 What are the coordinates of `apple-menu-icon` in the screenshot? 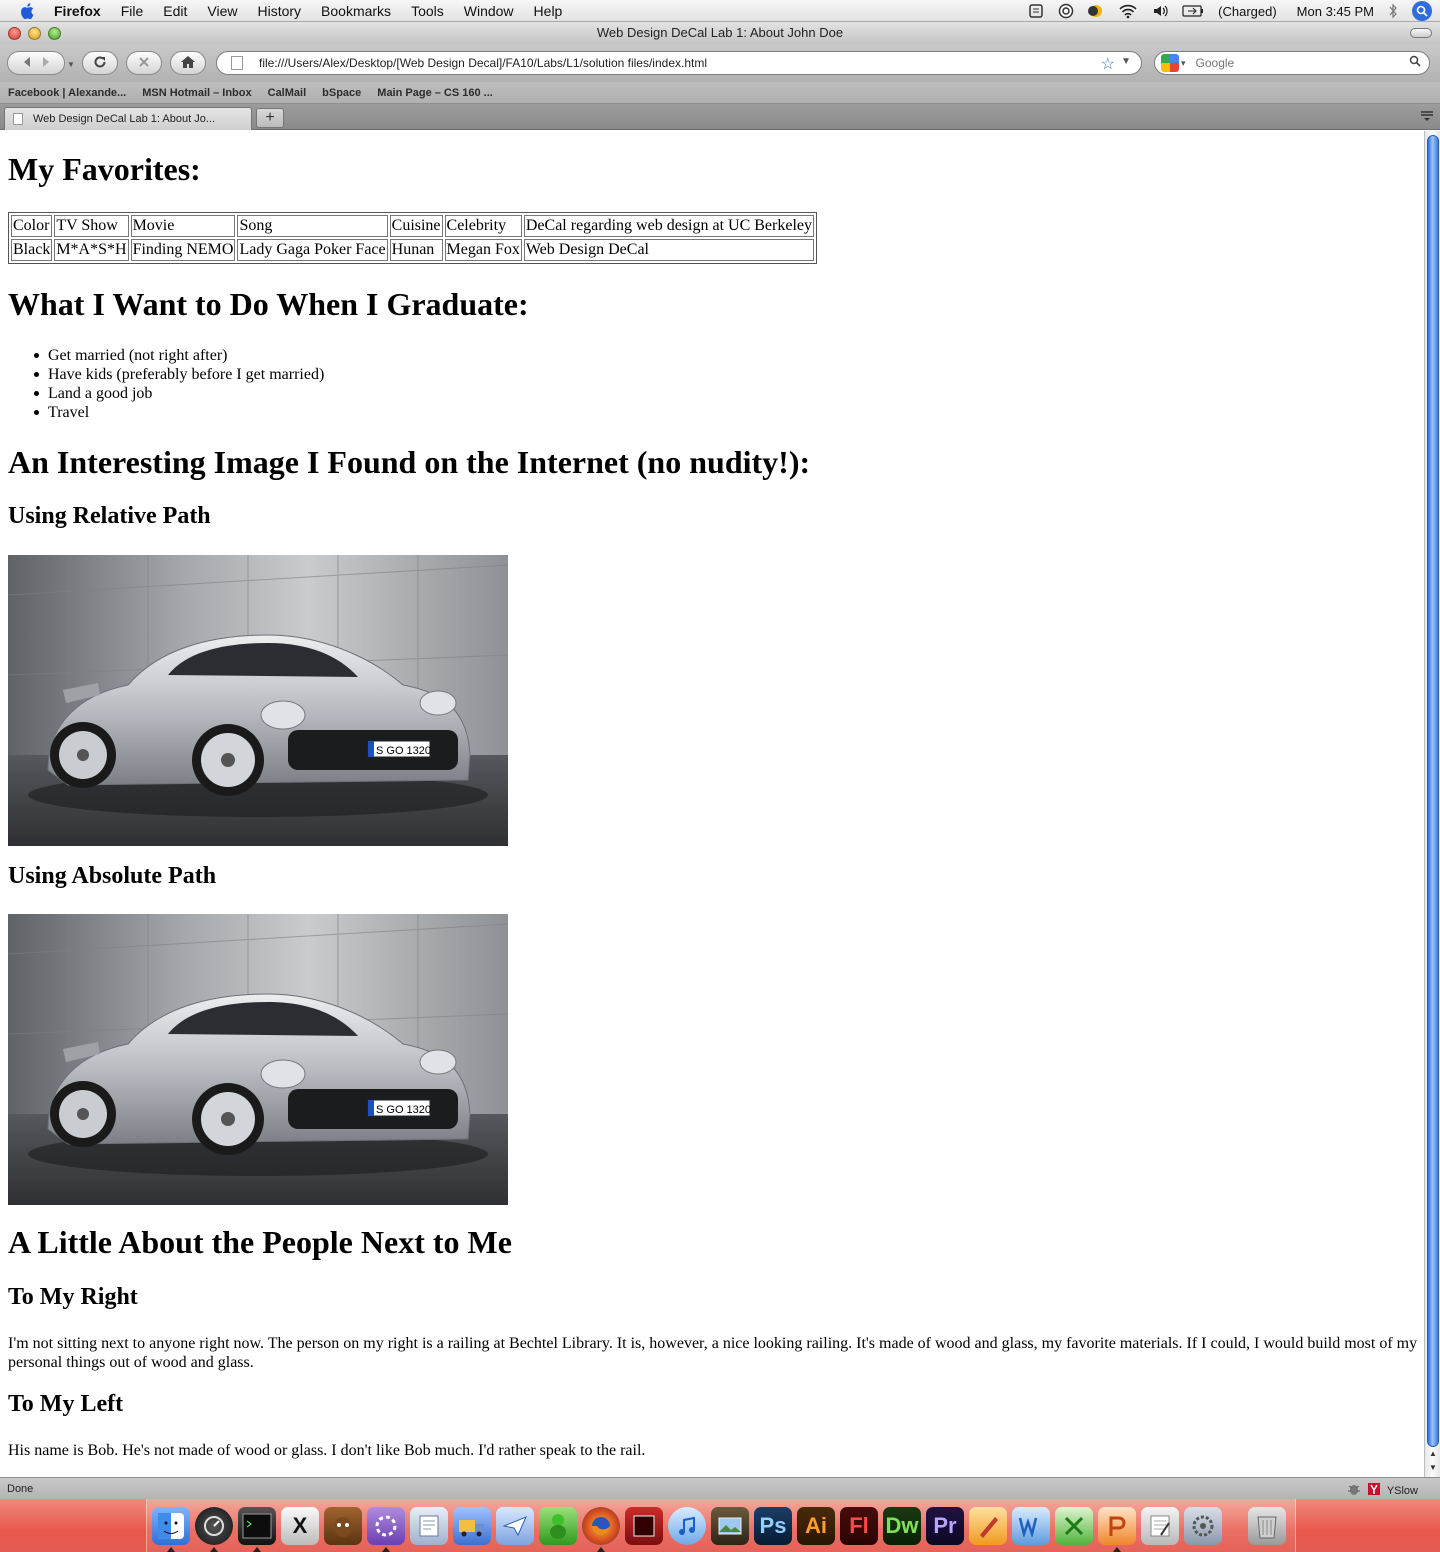 It's located at (30, 11).